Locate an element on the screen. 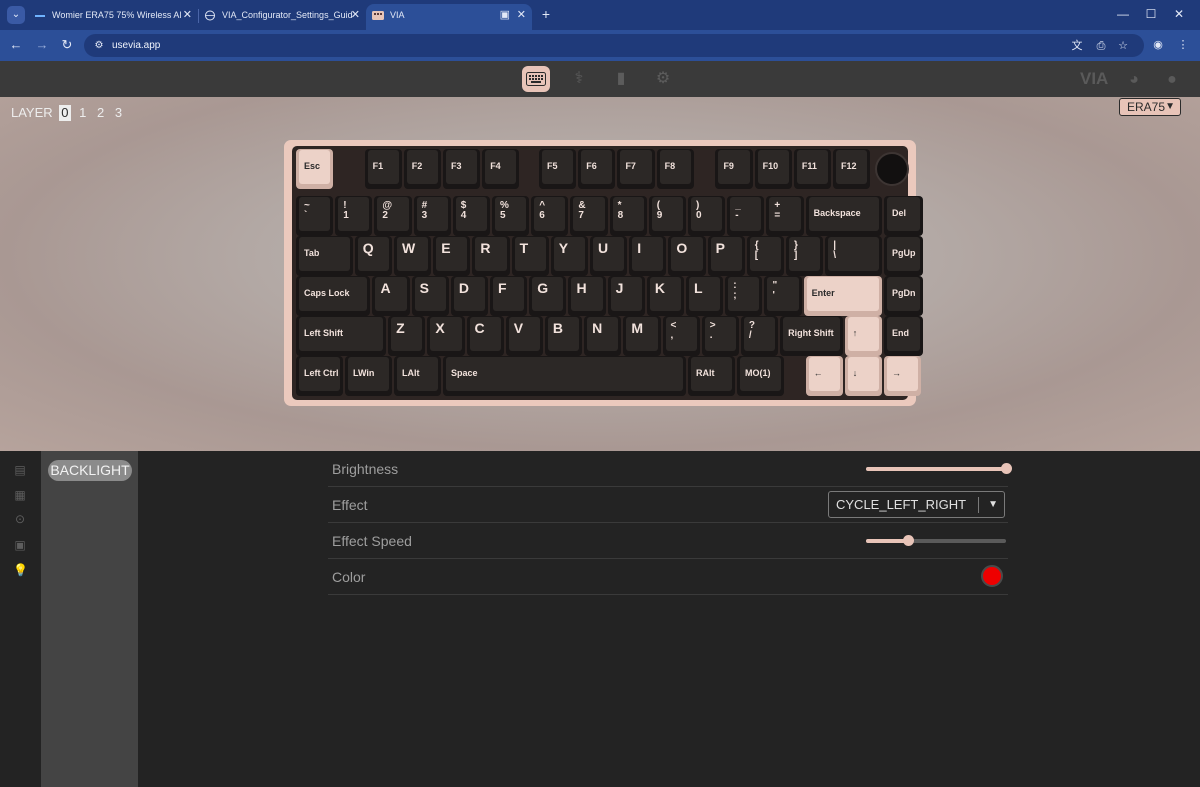 Image resolution: width=1200 pixels, height=787 pixels. site-info-icon: ⚙ is located at coordinates (99, 45).